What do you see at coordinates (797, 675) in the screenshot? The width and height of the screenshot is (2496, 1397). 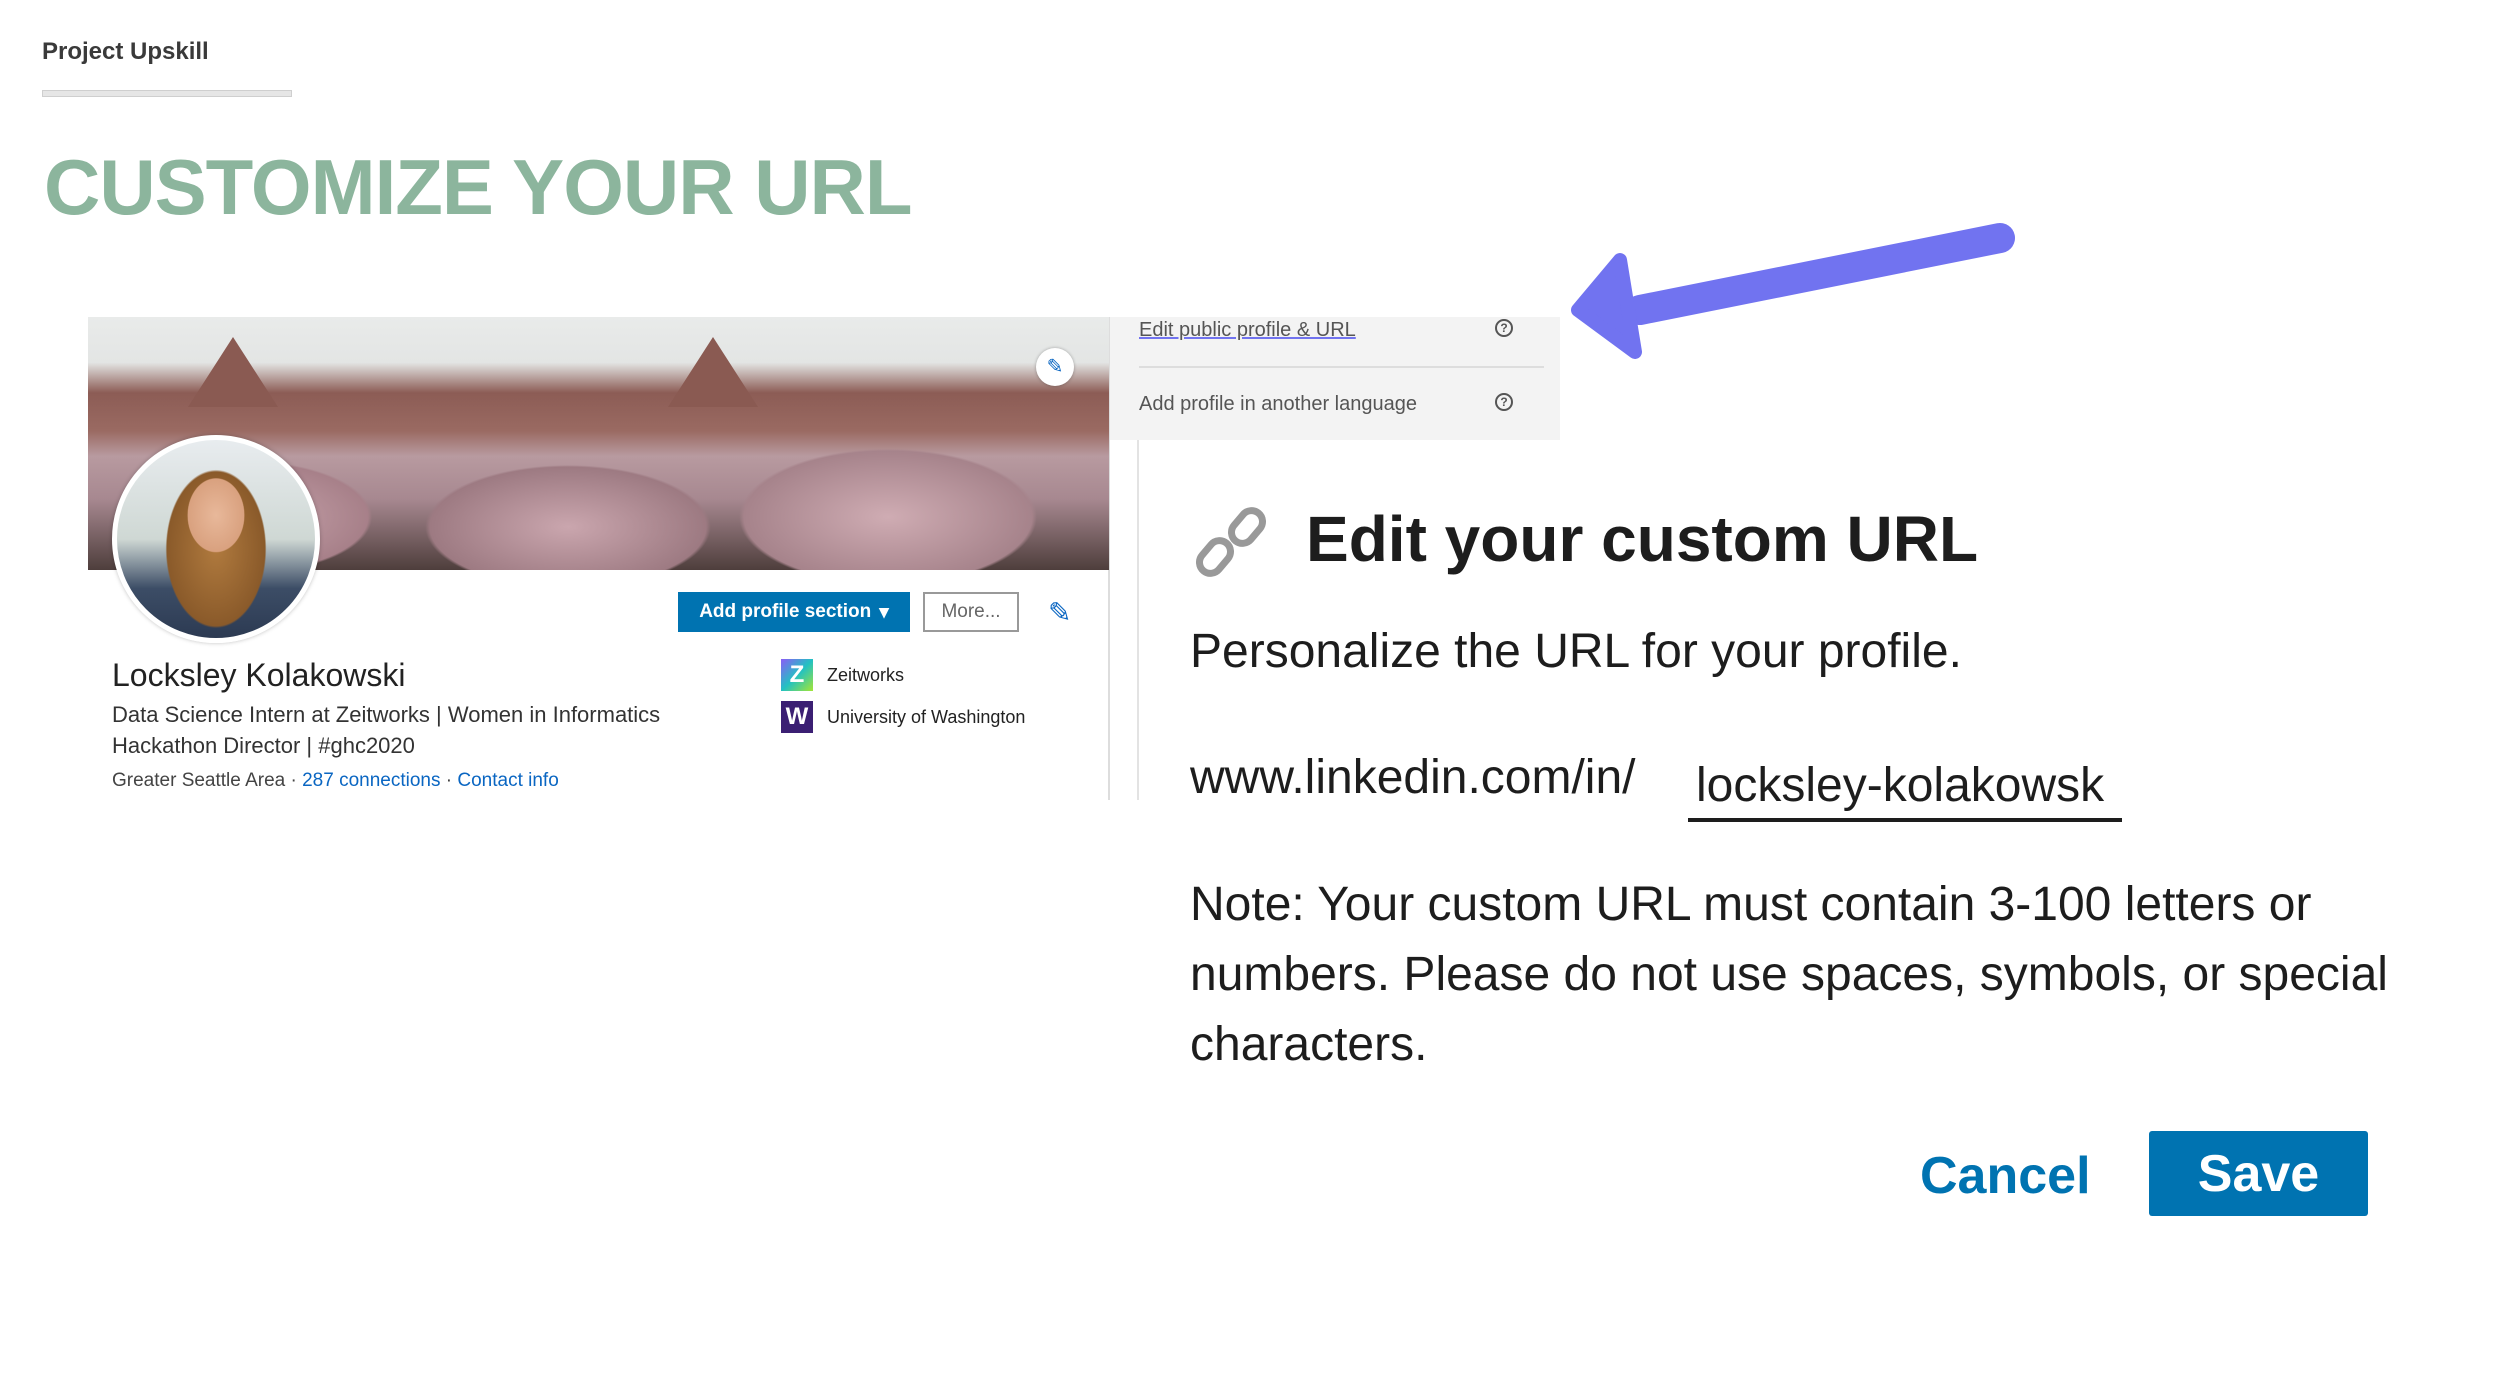 I see `zeitworks-logo: Z` at bounding box center [797, 675].